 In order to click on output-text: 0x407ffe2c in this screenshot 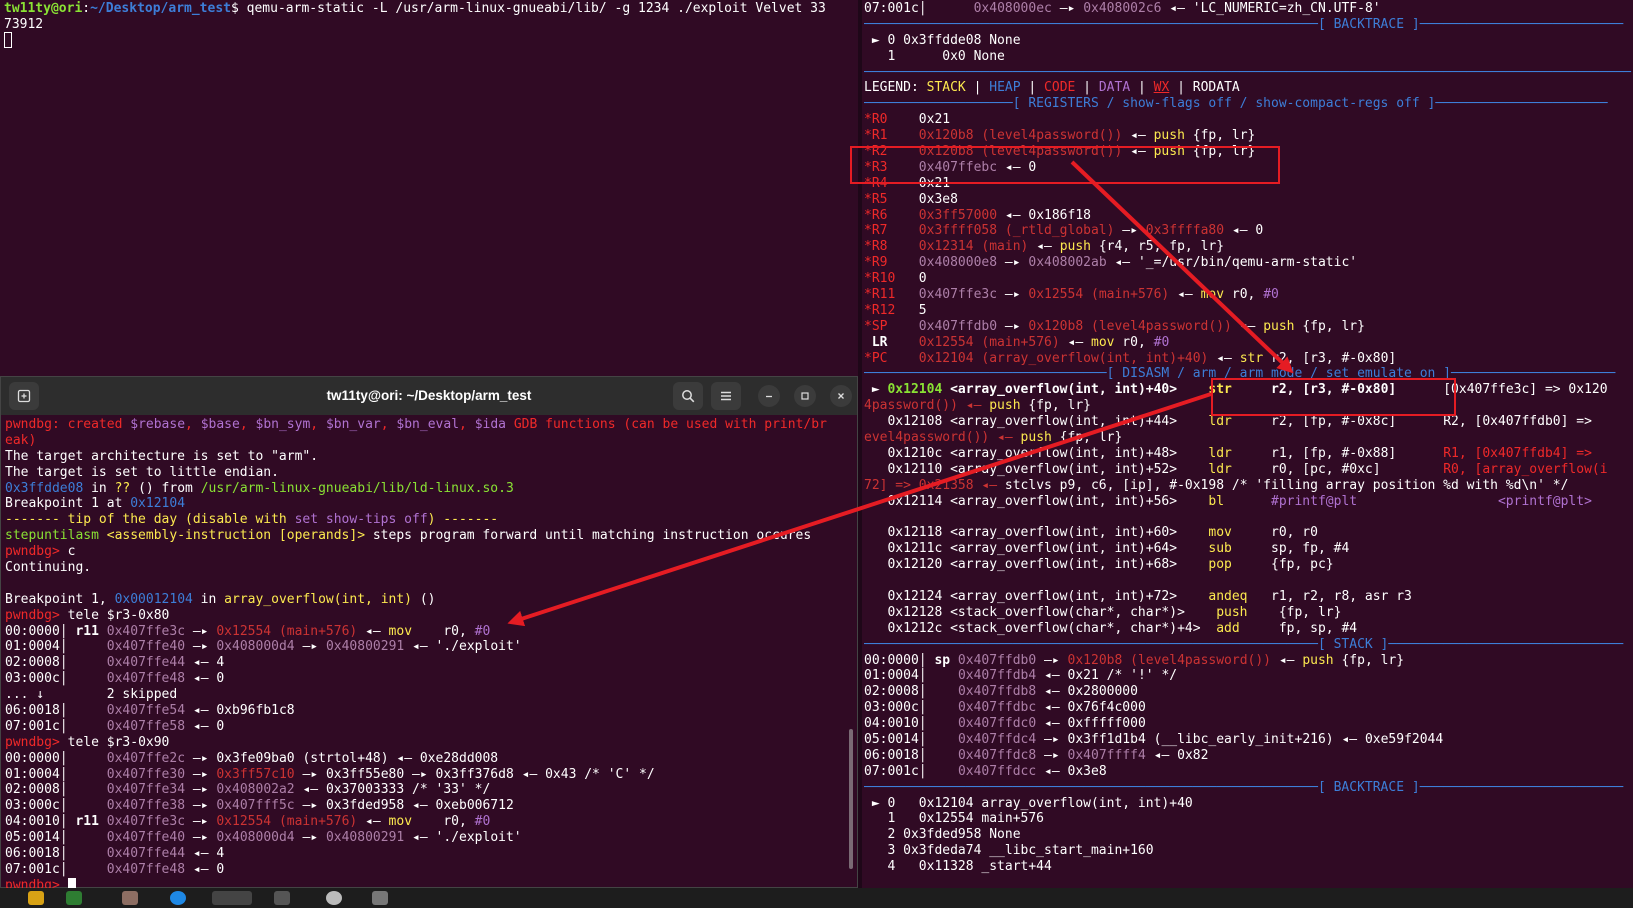, I will do `click(146, 758)`.